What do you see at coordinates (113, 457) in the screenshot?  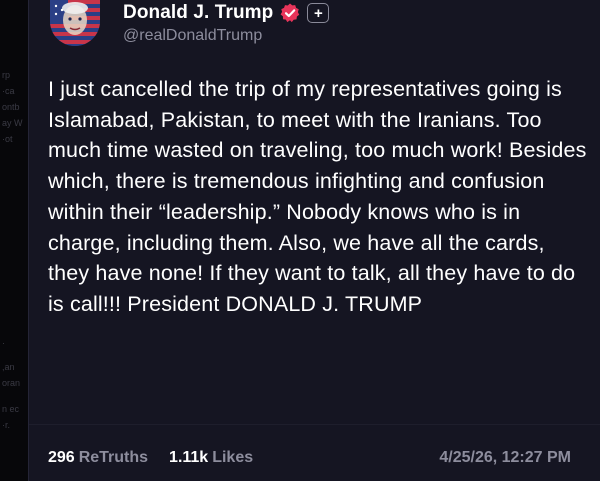 I see `retruths-label: ReTruths` at bounding box center [113, 457].